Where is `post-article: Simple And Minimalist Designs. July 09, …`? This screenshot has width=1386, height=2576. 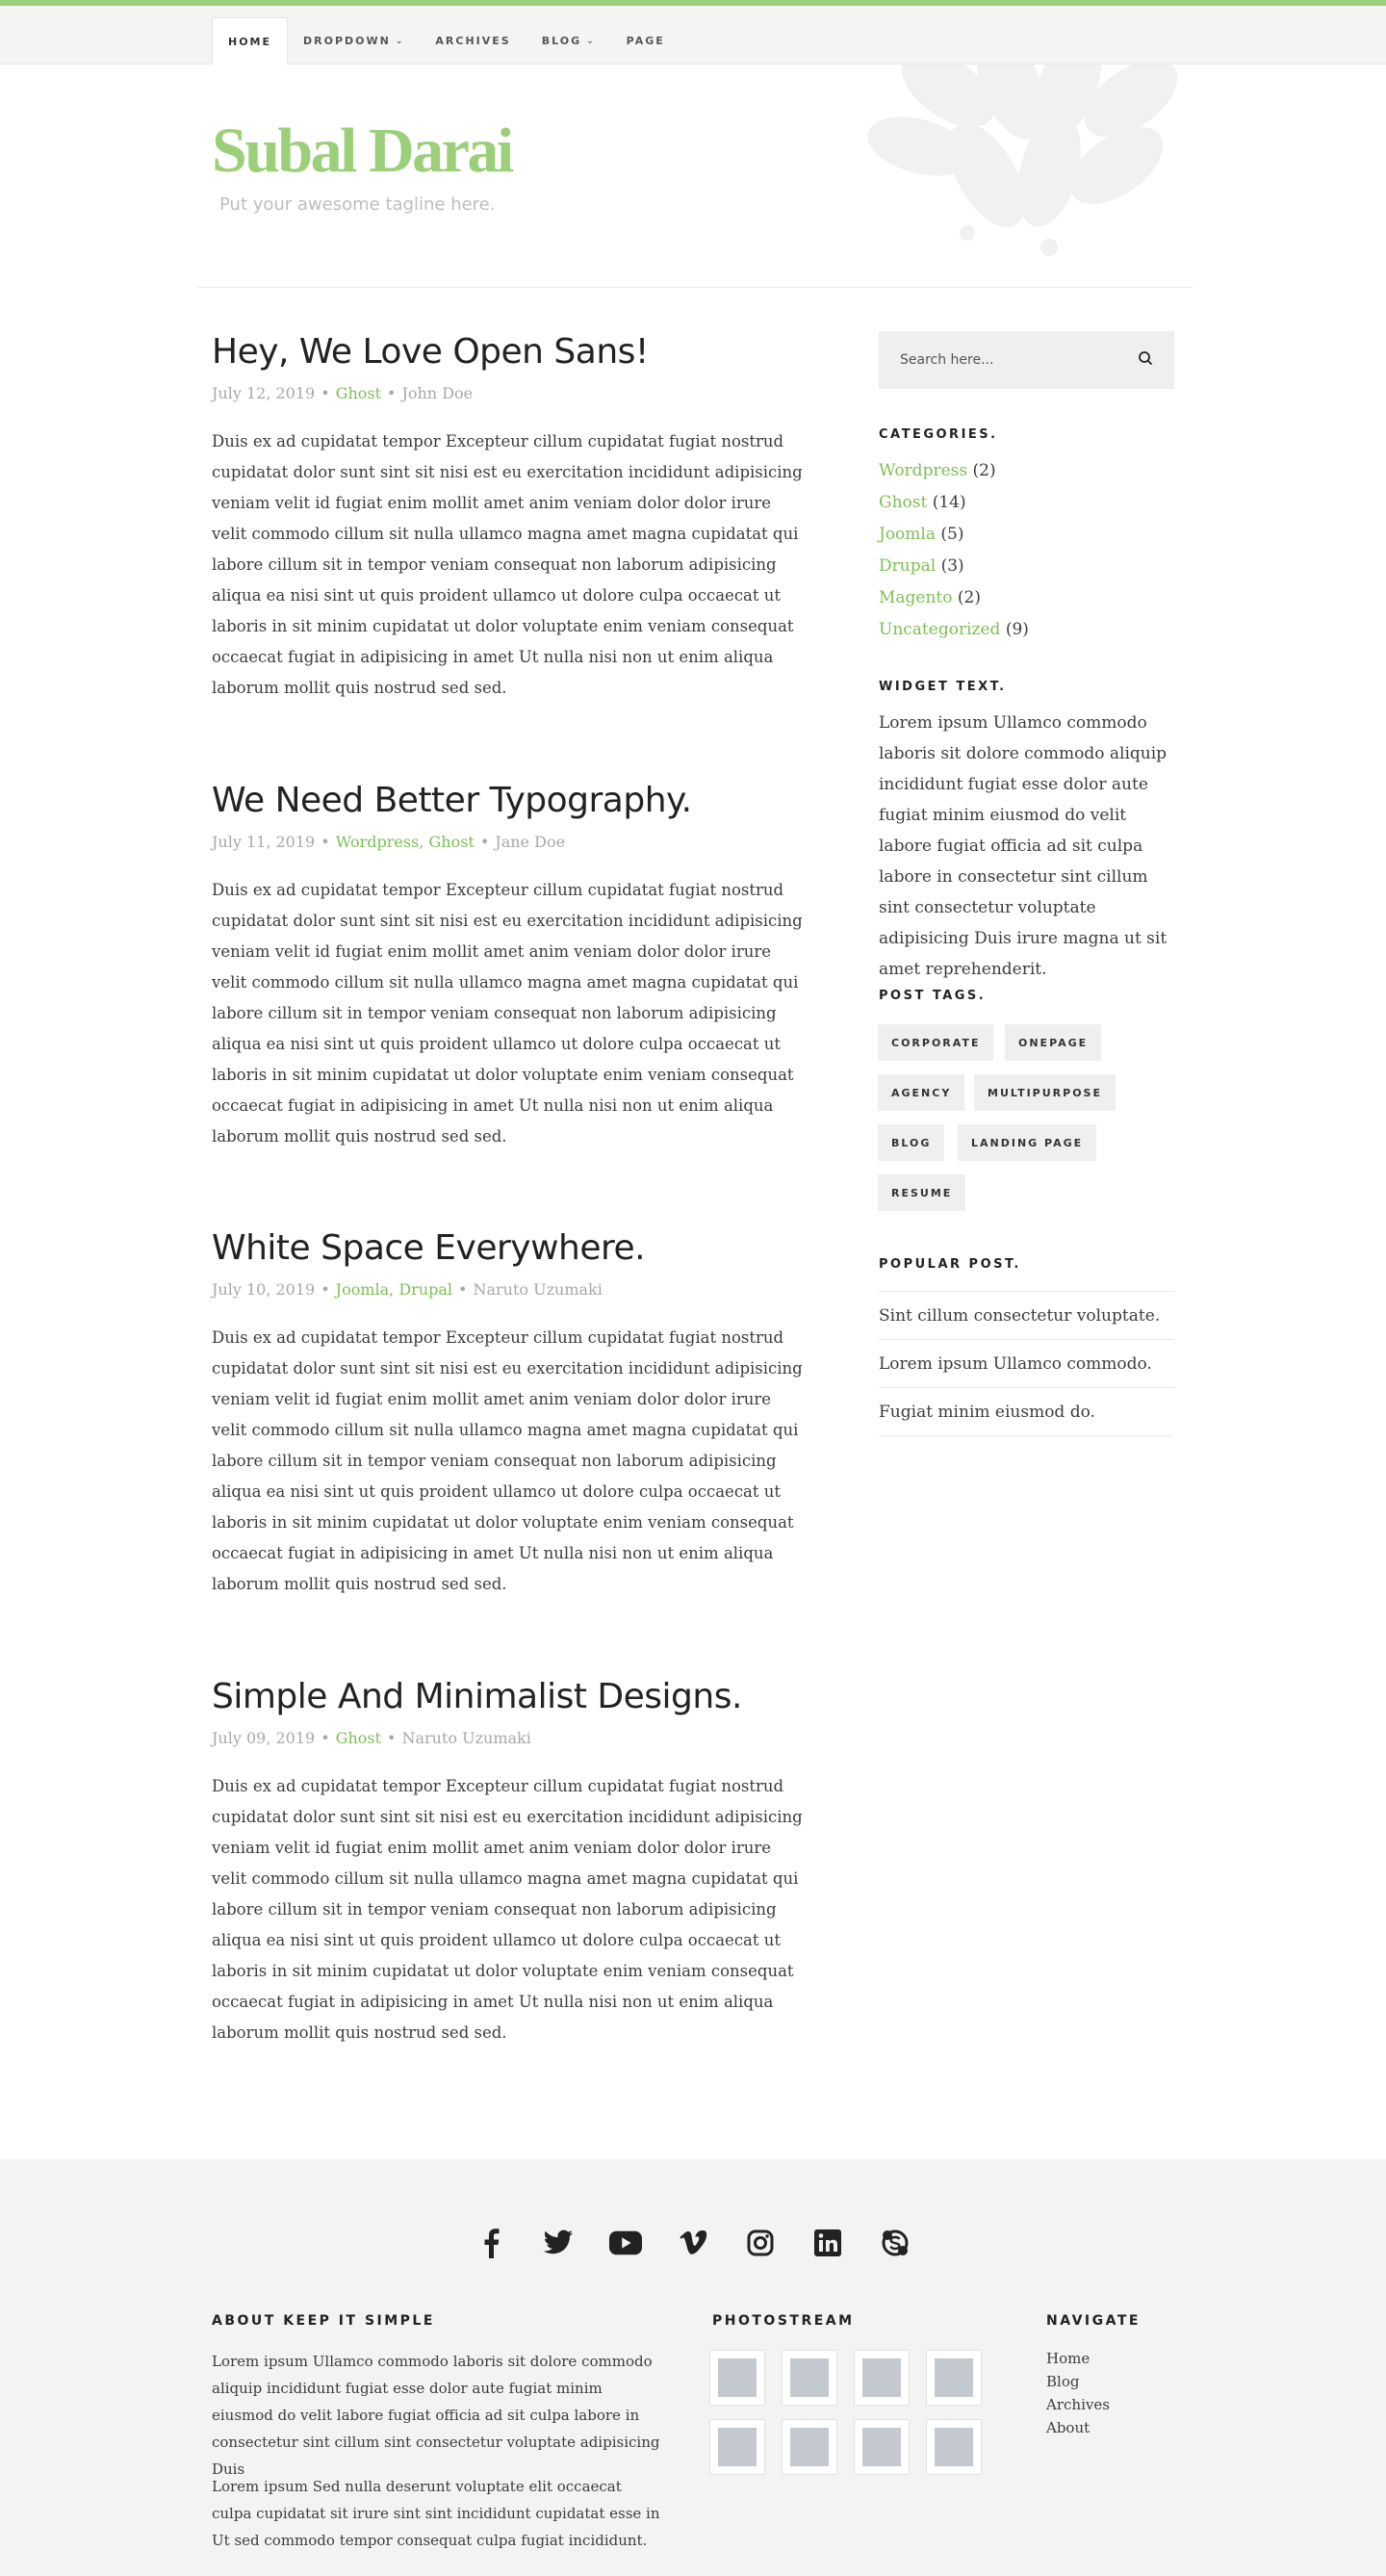
post-article: Simple And Minimalist Designs. July 09, … is located at coordinates (510, 1862).